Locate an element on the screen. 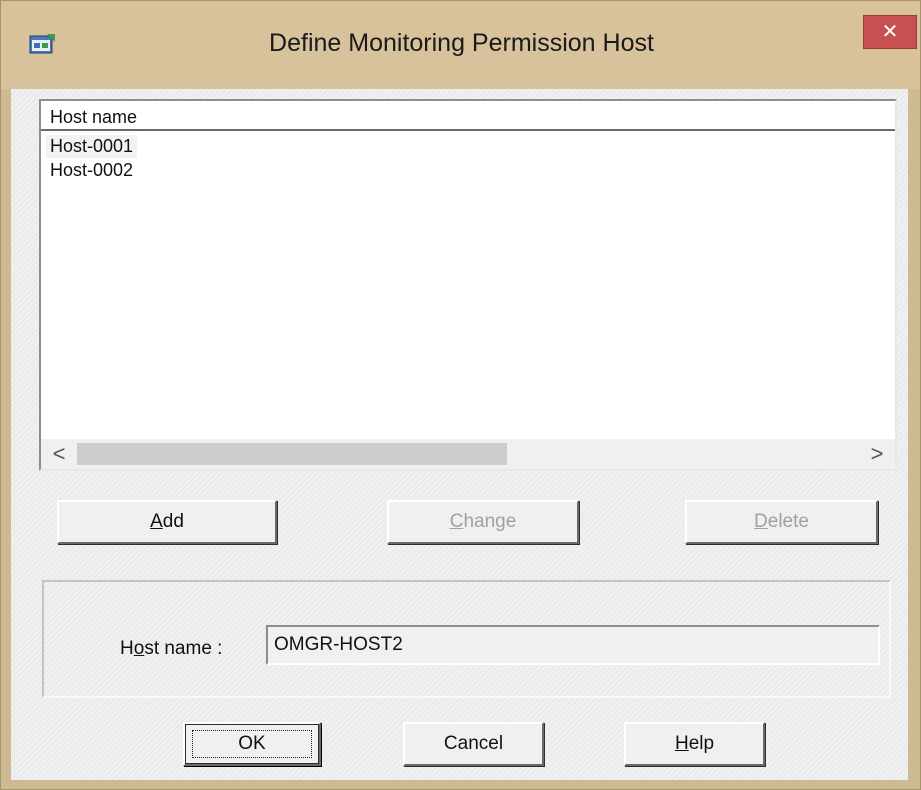  delete-label: elete is located at coordinates (788, 521).